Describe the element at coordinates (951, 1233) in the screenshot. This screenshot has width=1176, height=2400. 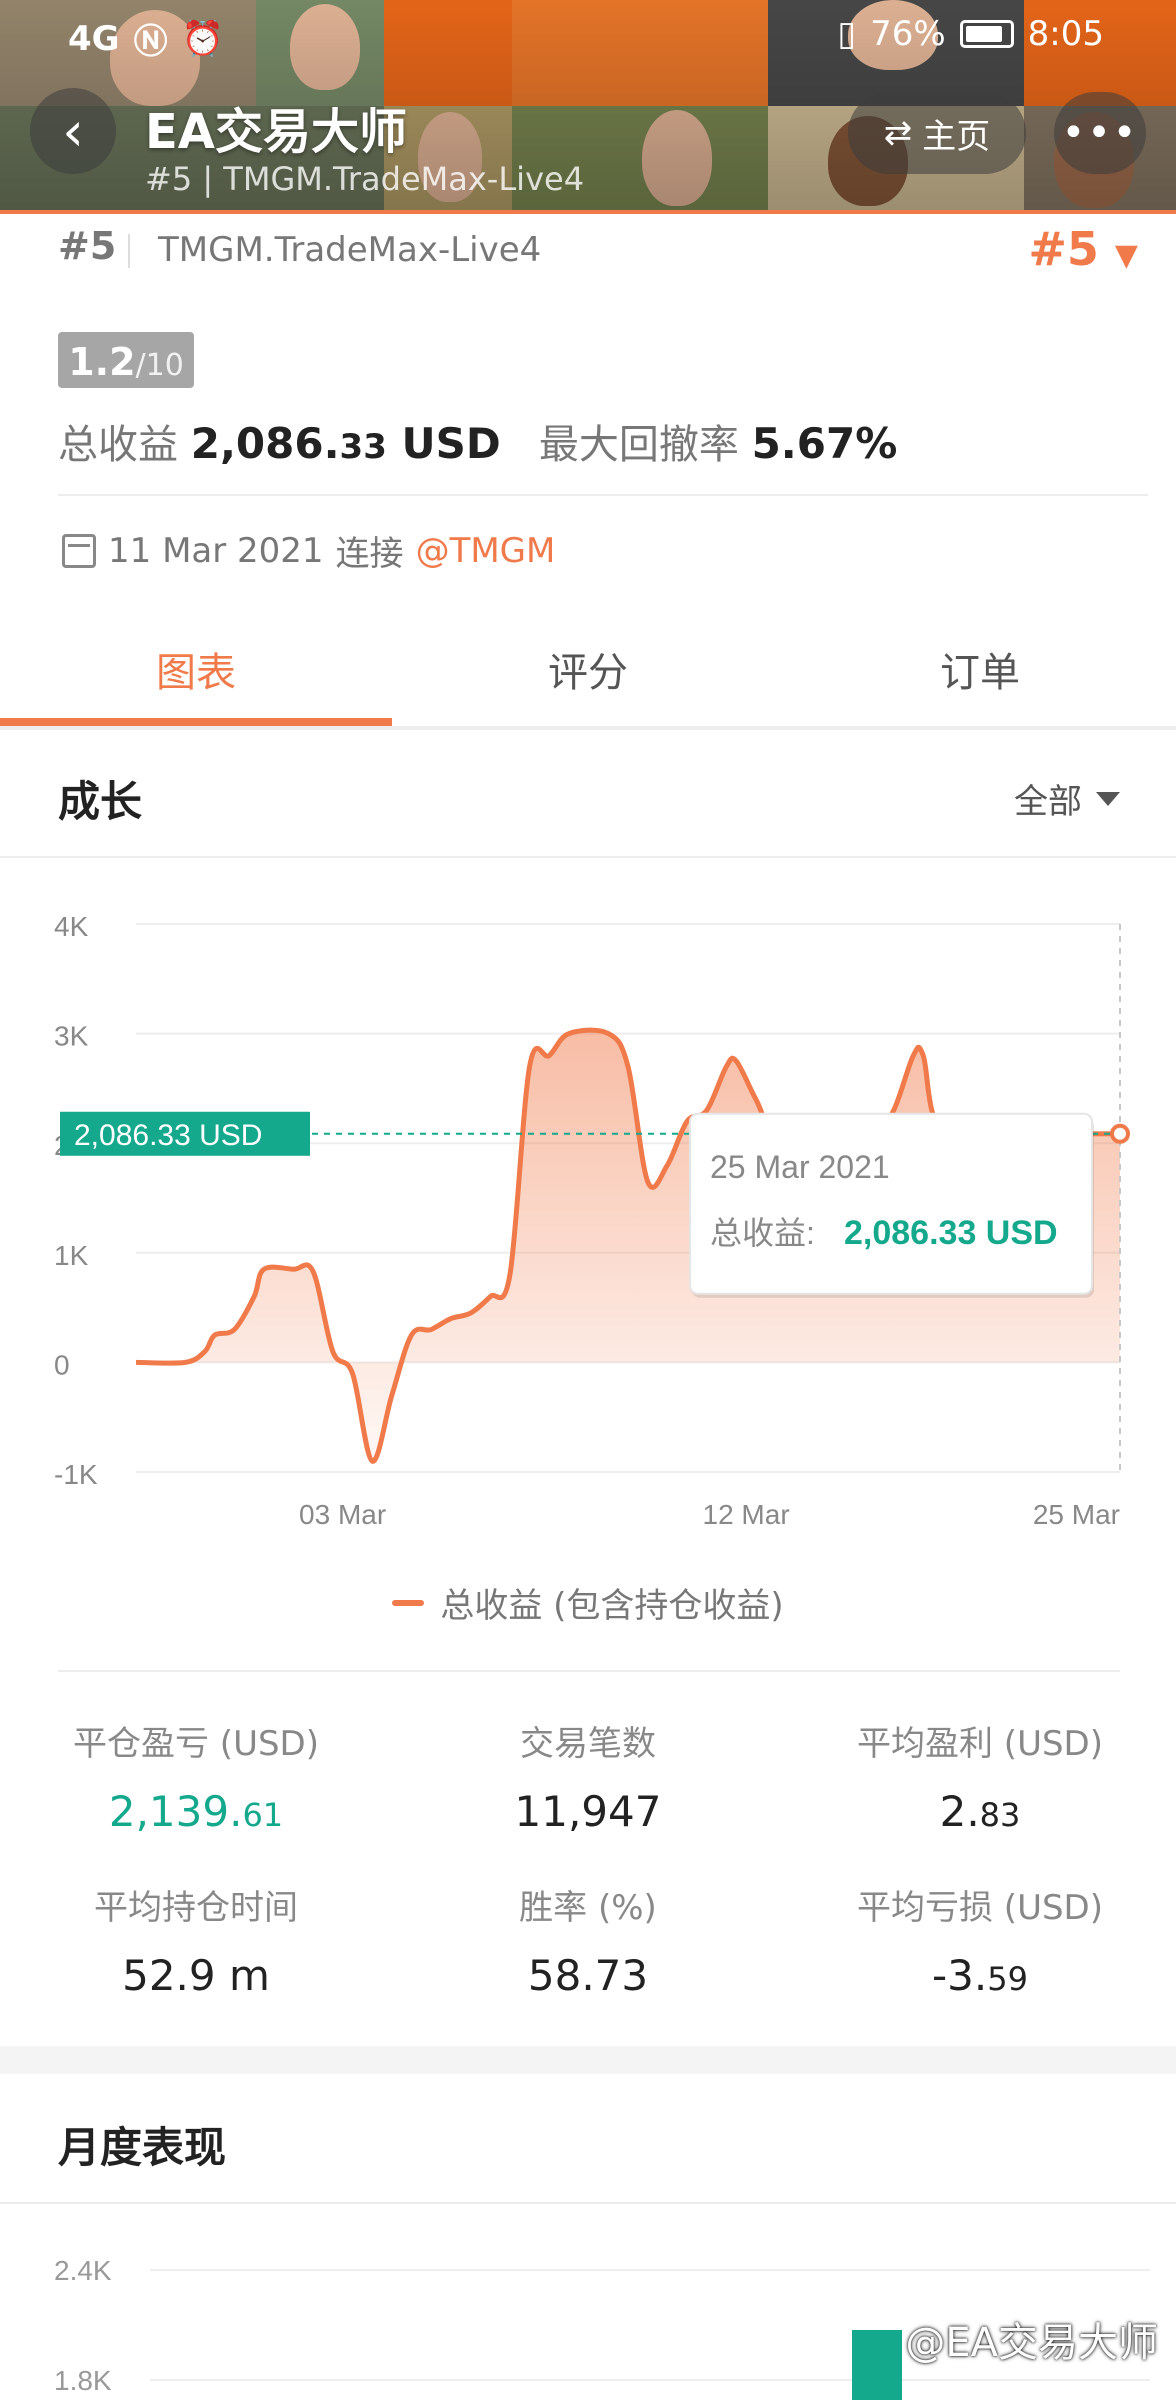
I see `tooltip-value: 2,086.33 USD` at that location.